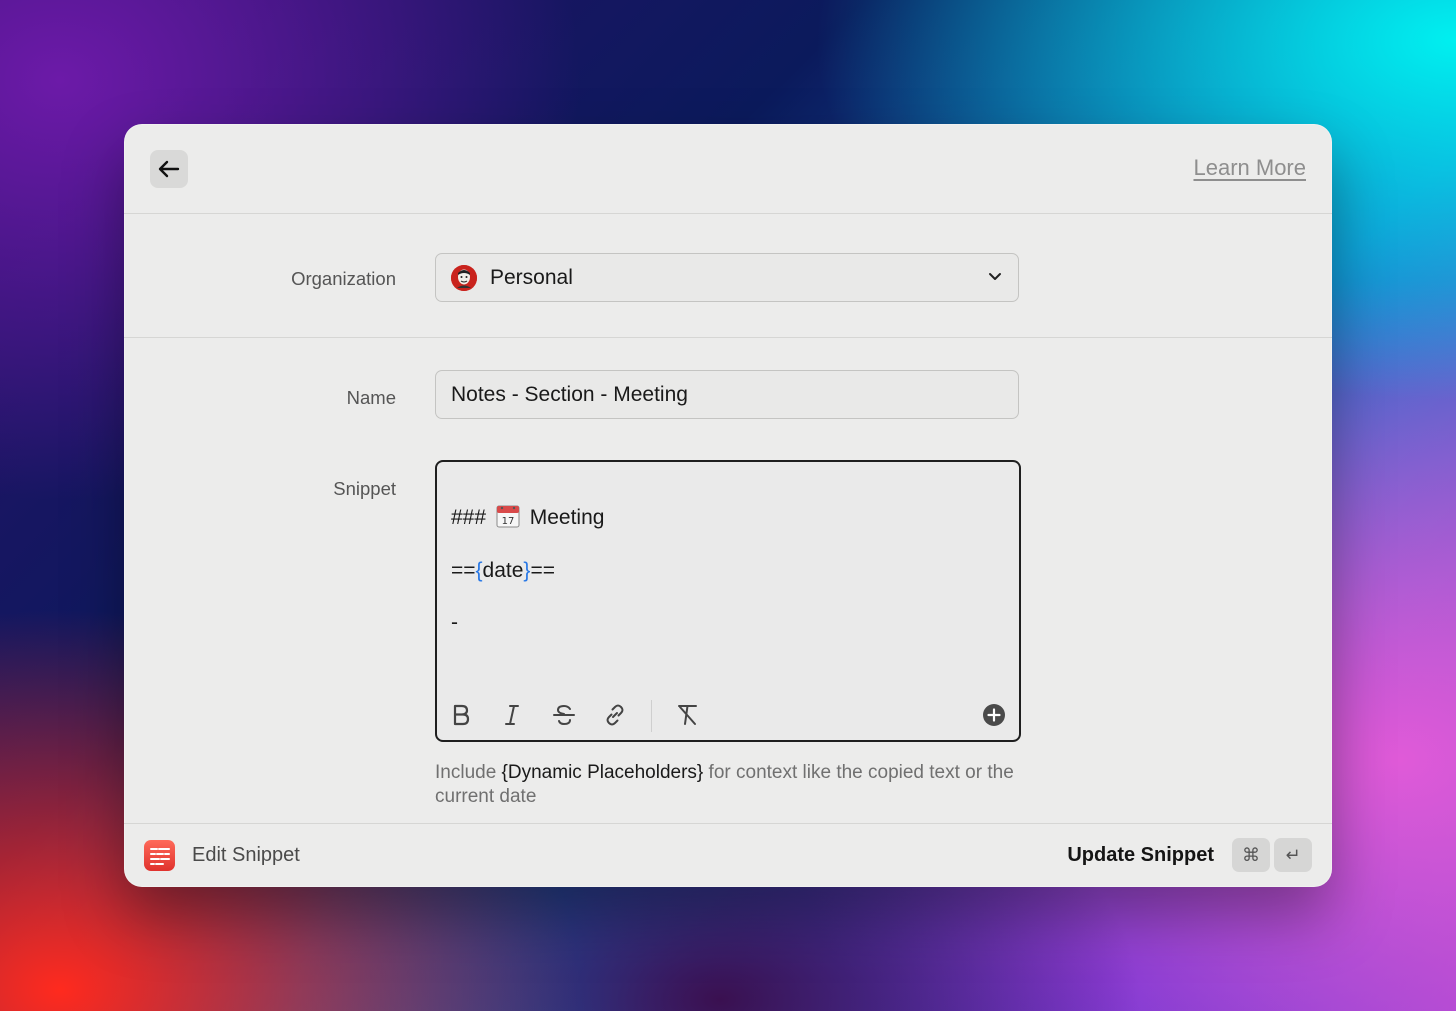 This screenshot has height=1011, width=1456. I want to click on chevron-down-icon, so click(995, 276).